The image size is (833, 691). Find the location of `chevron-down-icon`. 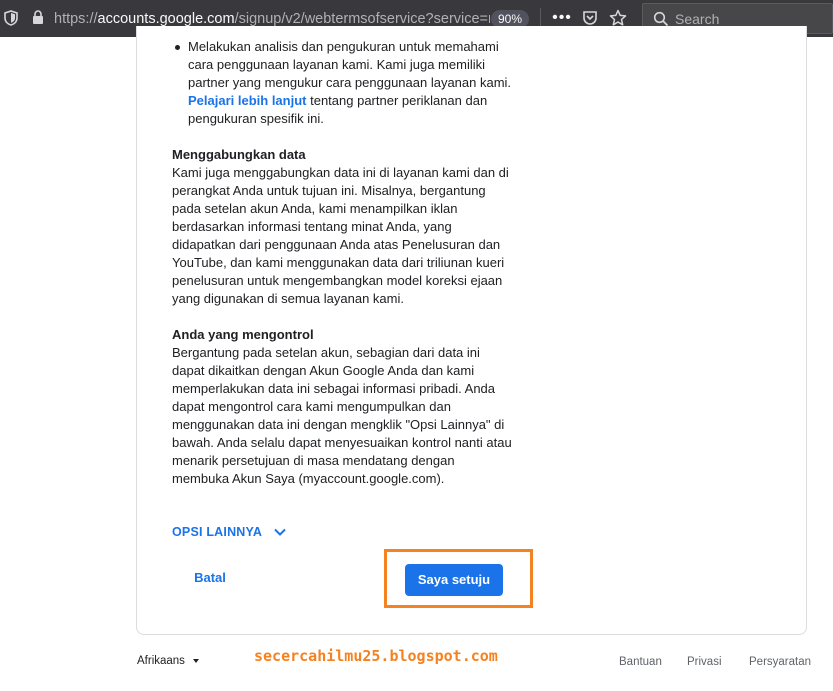

chevron-down-icon is located at coordinates (280, 532).